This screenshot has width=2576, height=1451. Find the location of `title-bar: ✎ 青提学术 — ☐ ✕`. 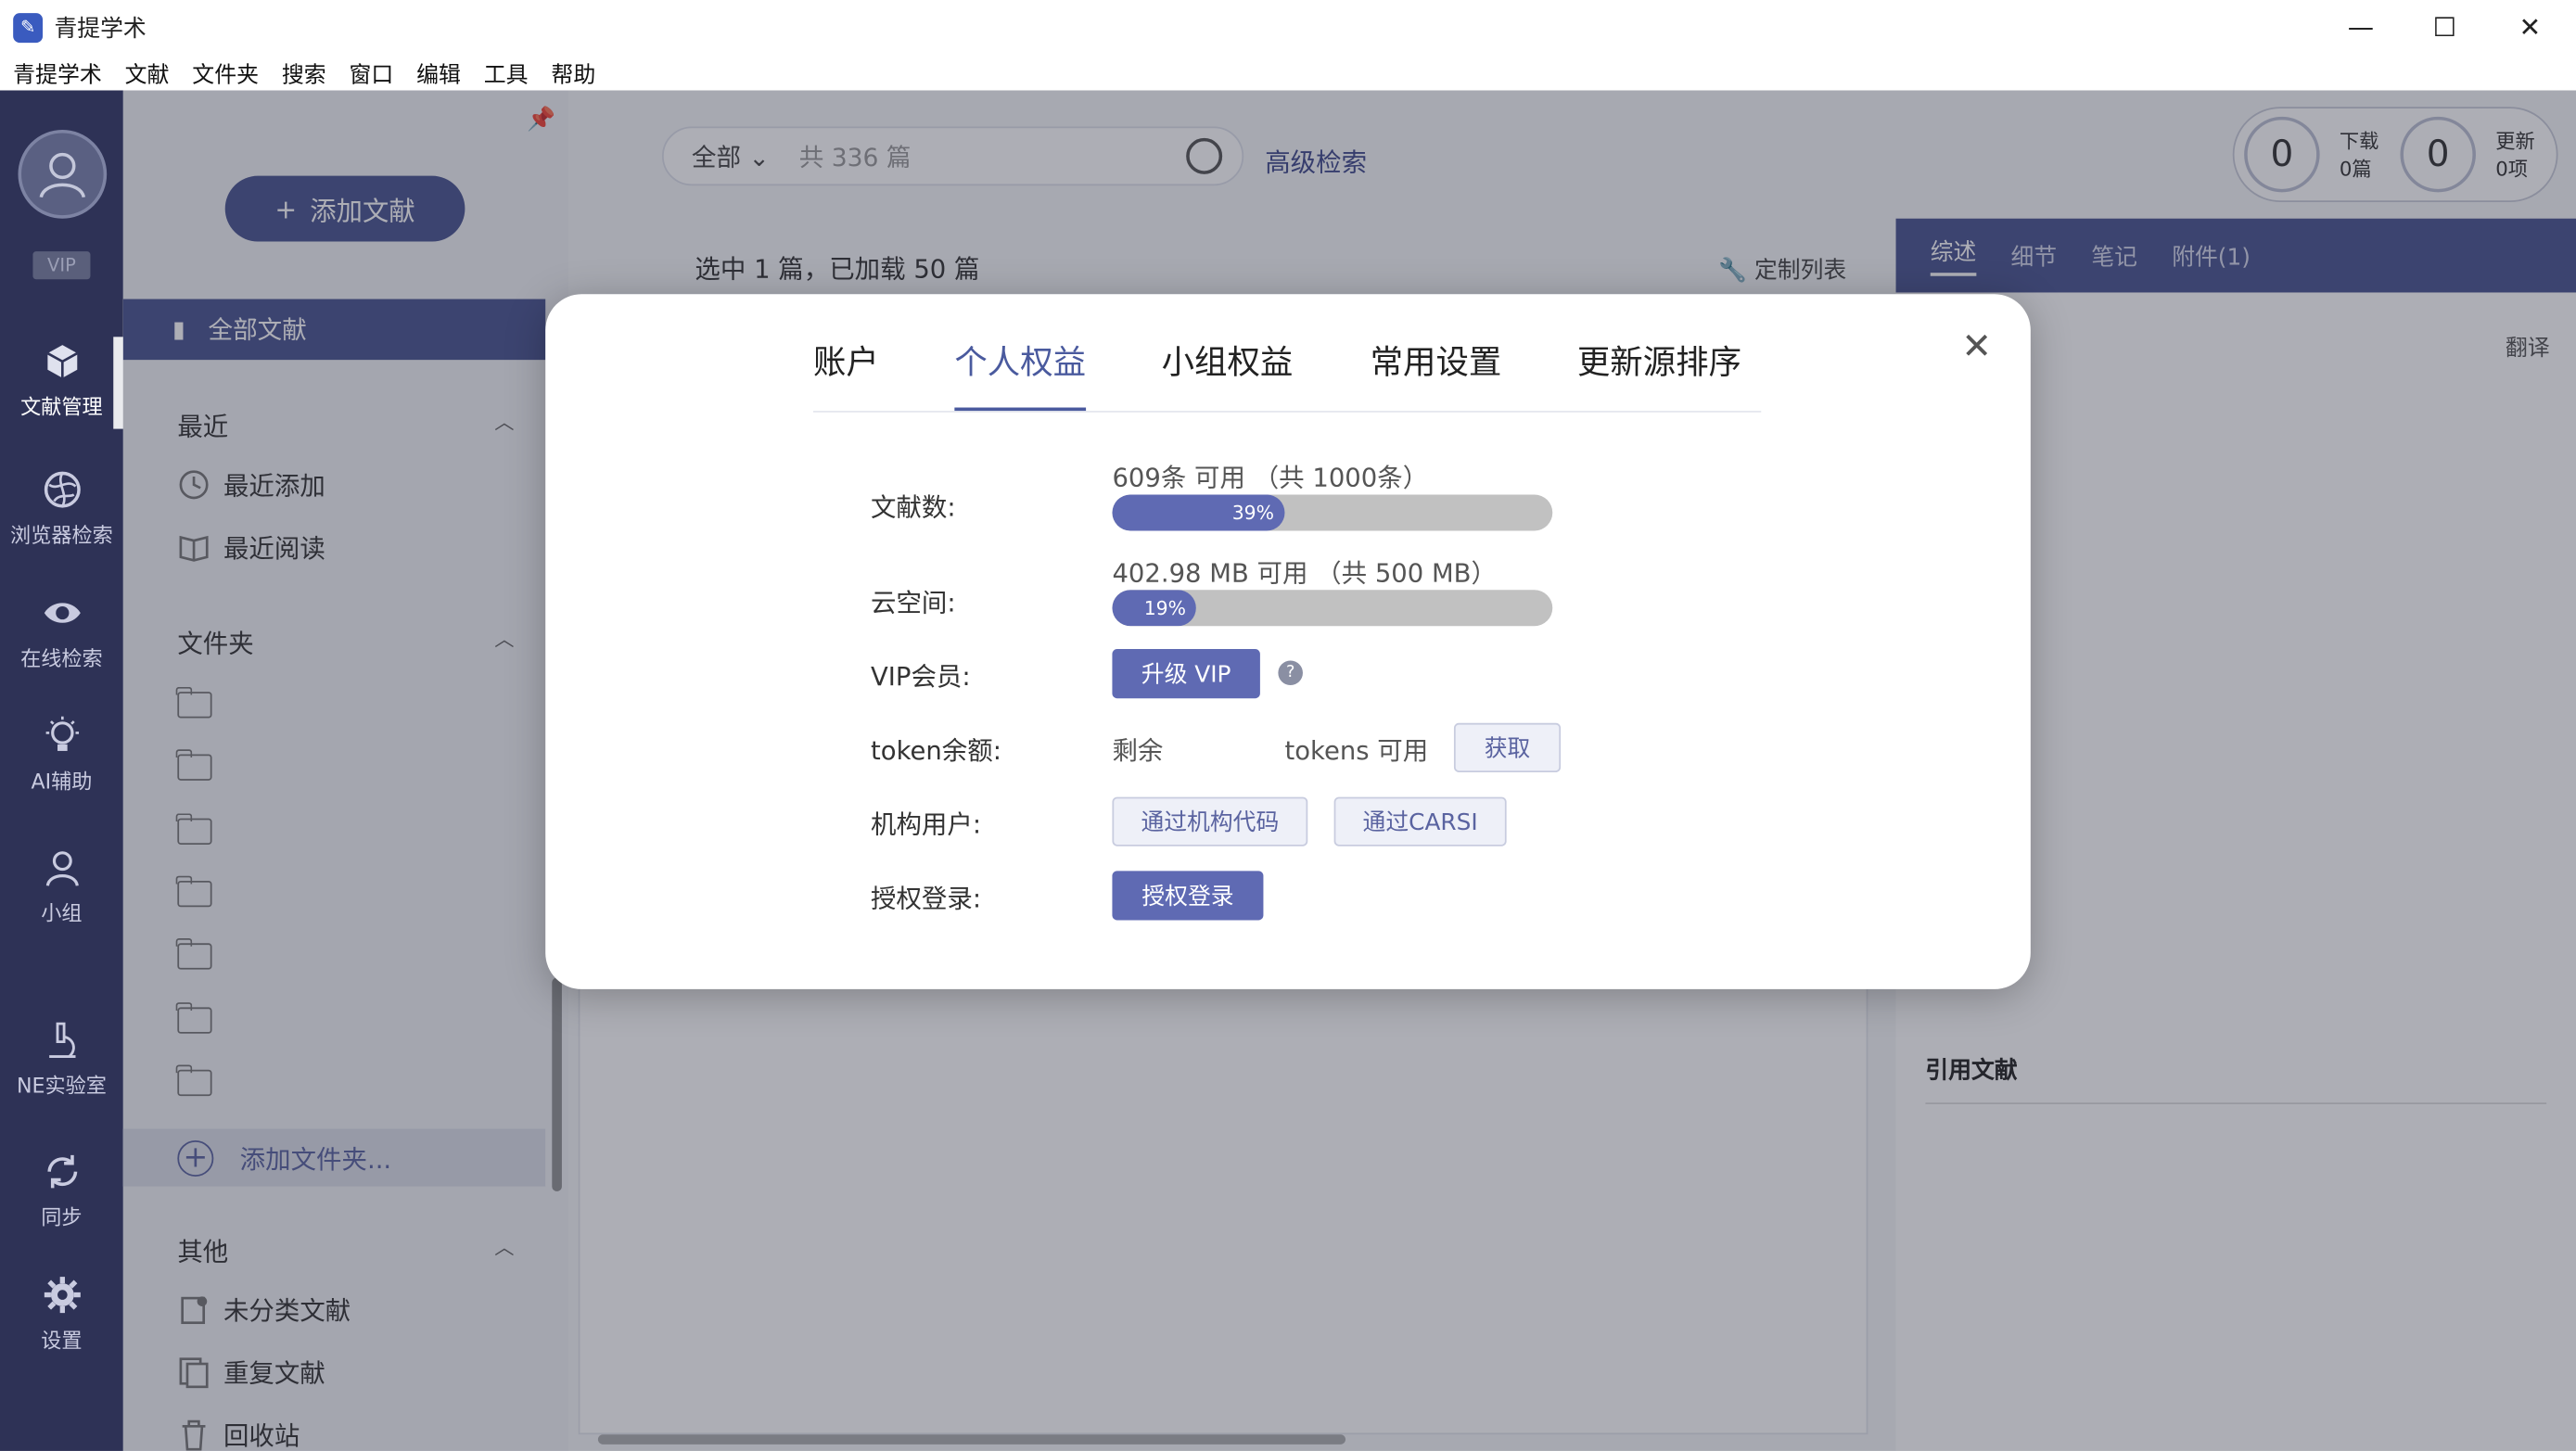

title-bar: ✎ 青提学术 — ☐ ✕ is located at coordinates (1288, 27).